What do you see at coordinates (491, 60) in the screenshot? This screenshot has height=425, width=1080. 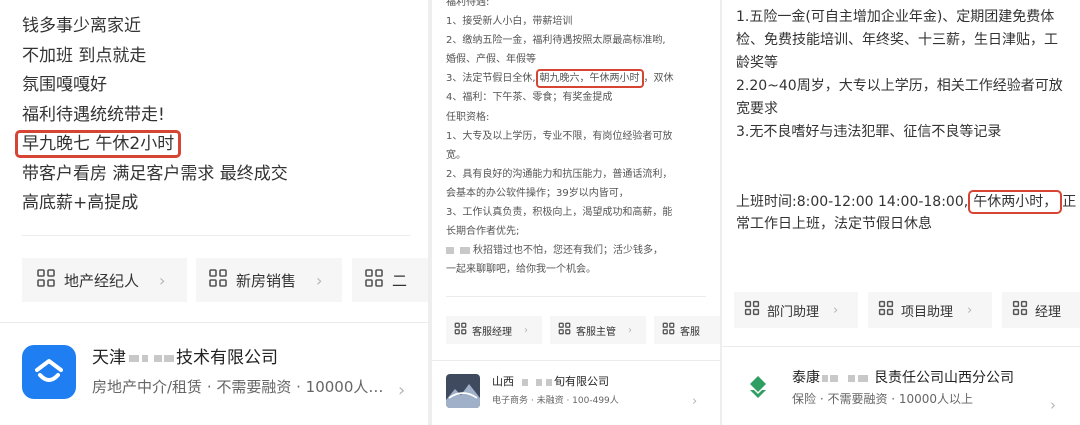 I see `desc-line: 婚假、产假、年假等` at bounding box center [491, 60].